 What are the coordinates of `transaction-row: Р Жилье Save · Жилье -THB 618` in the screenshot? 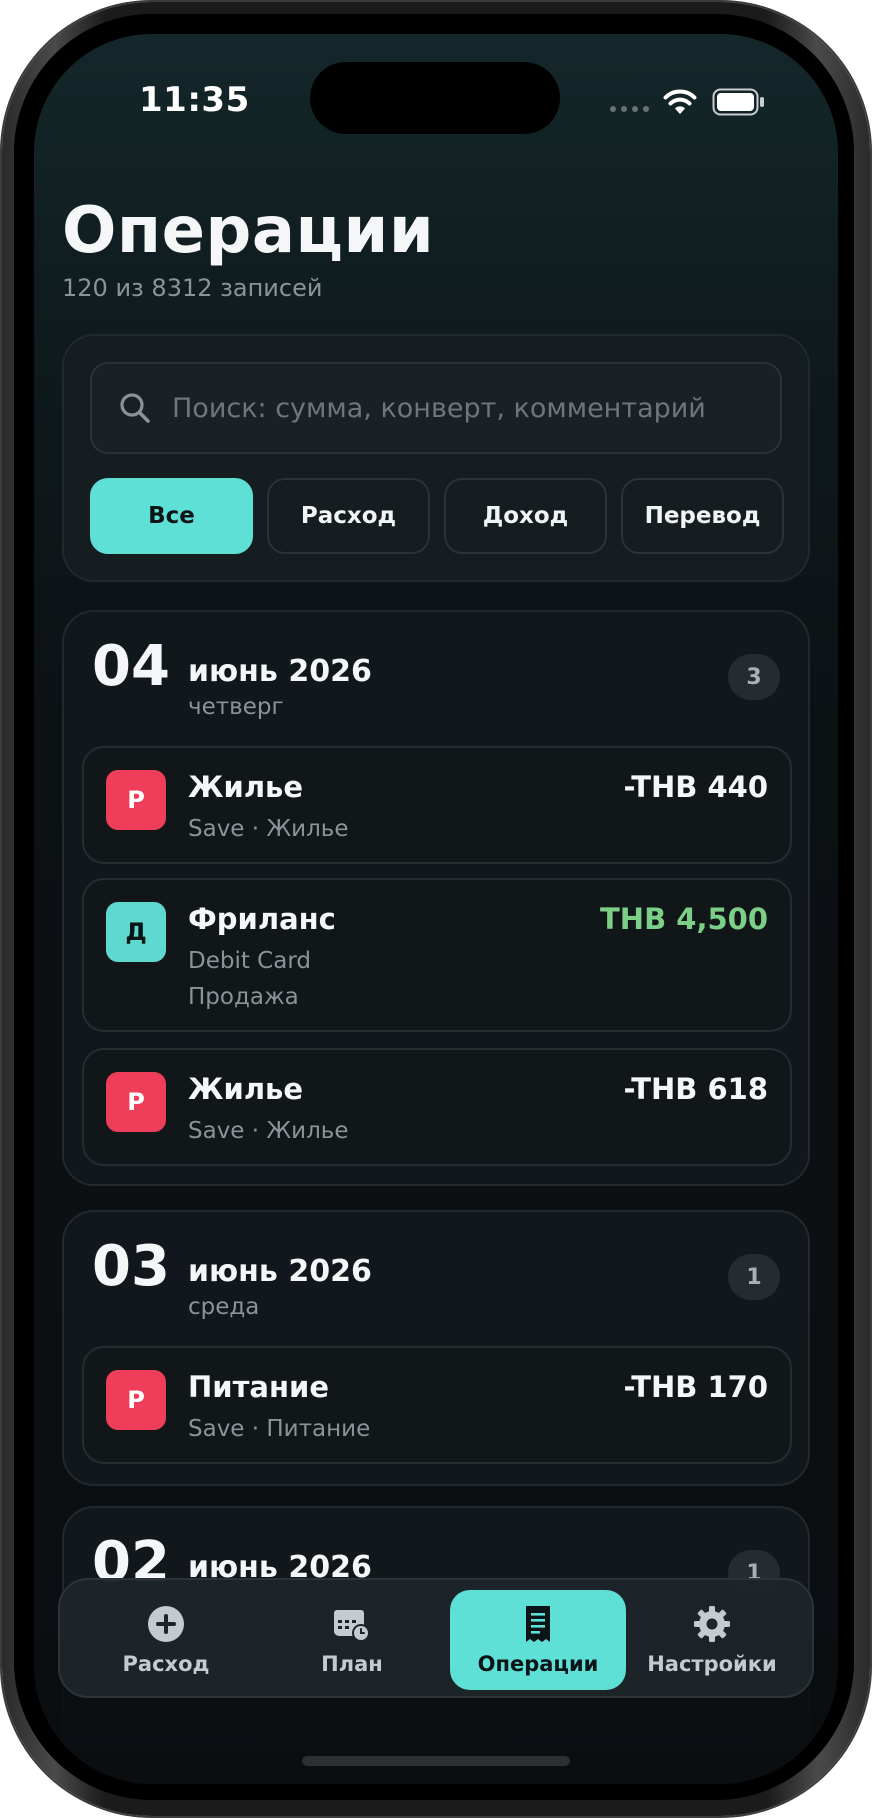 It's located at (437, 1107).